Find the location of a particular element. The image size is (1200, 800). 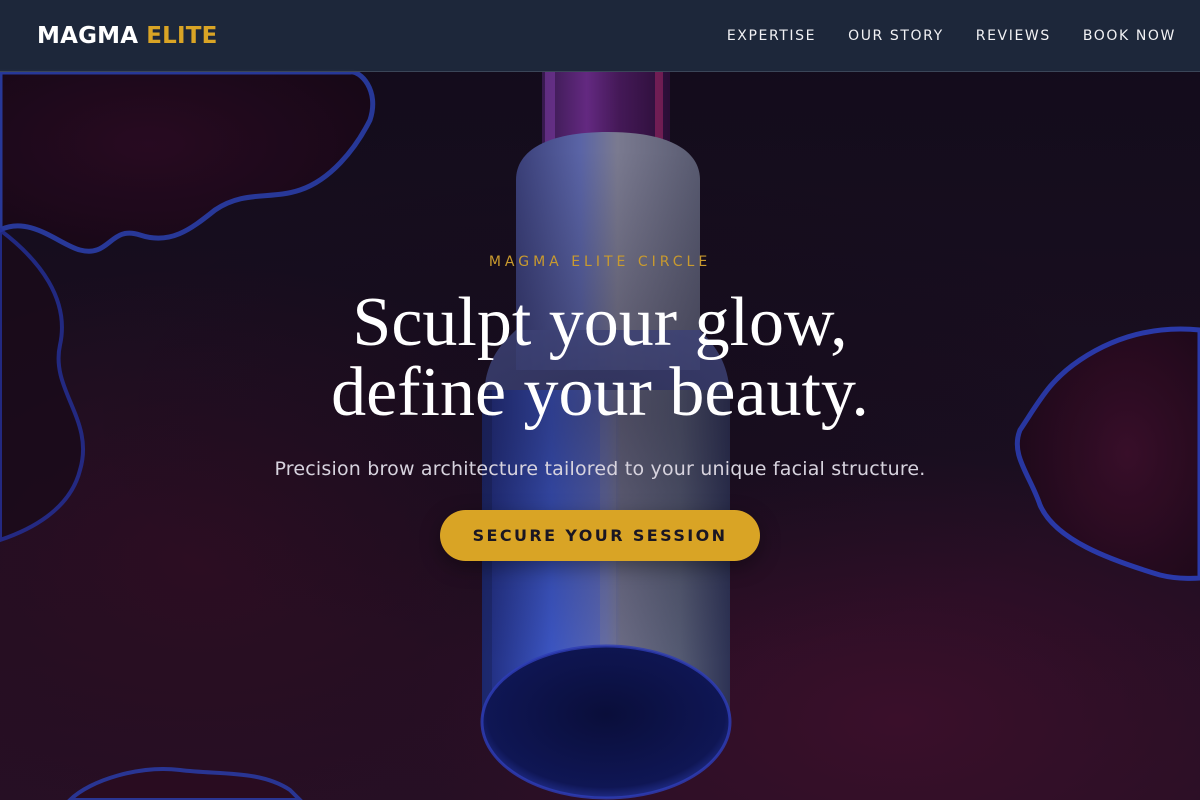

brand-name-accent: ELITE is located at coordinates (182, 35).